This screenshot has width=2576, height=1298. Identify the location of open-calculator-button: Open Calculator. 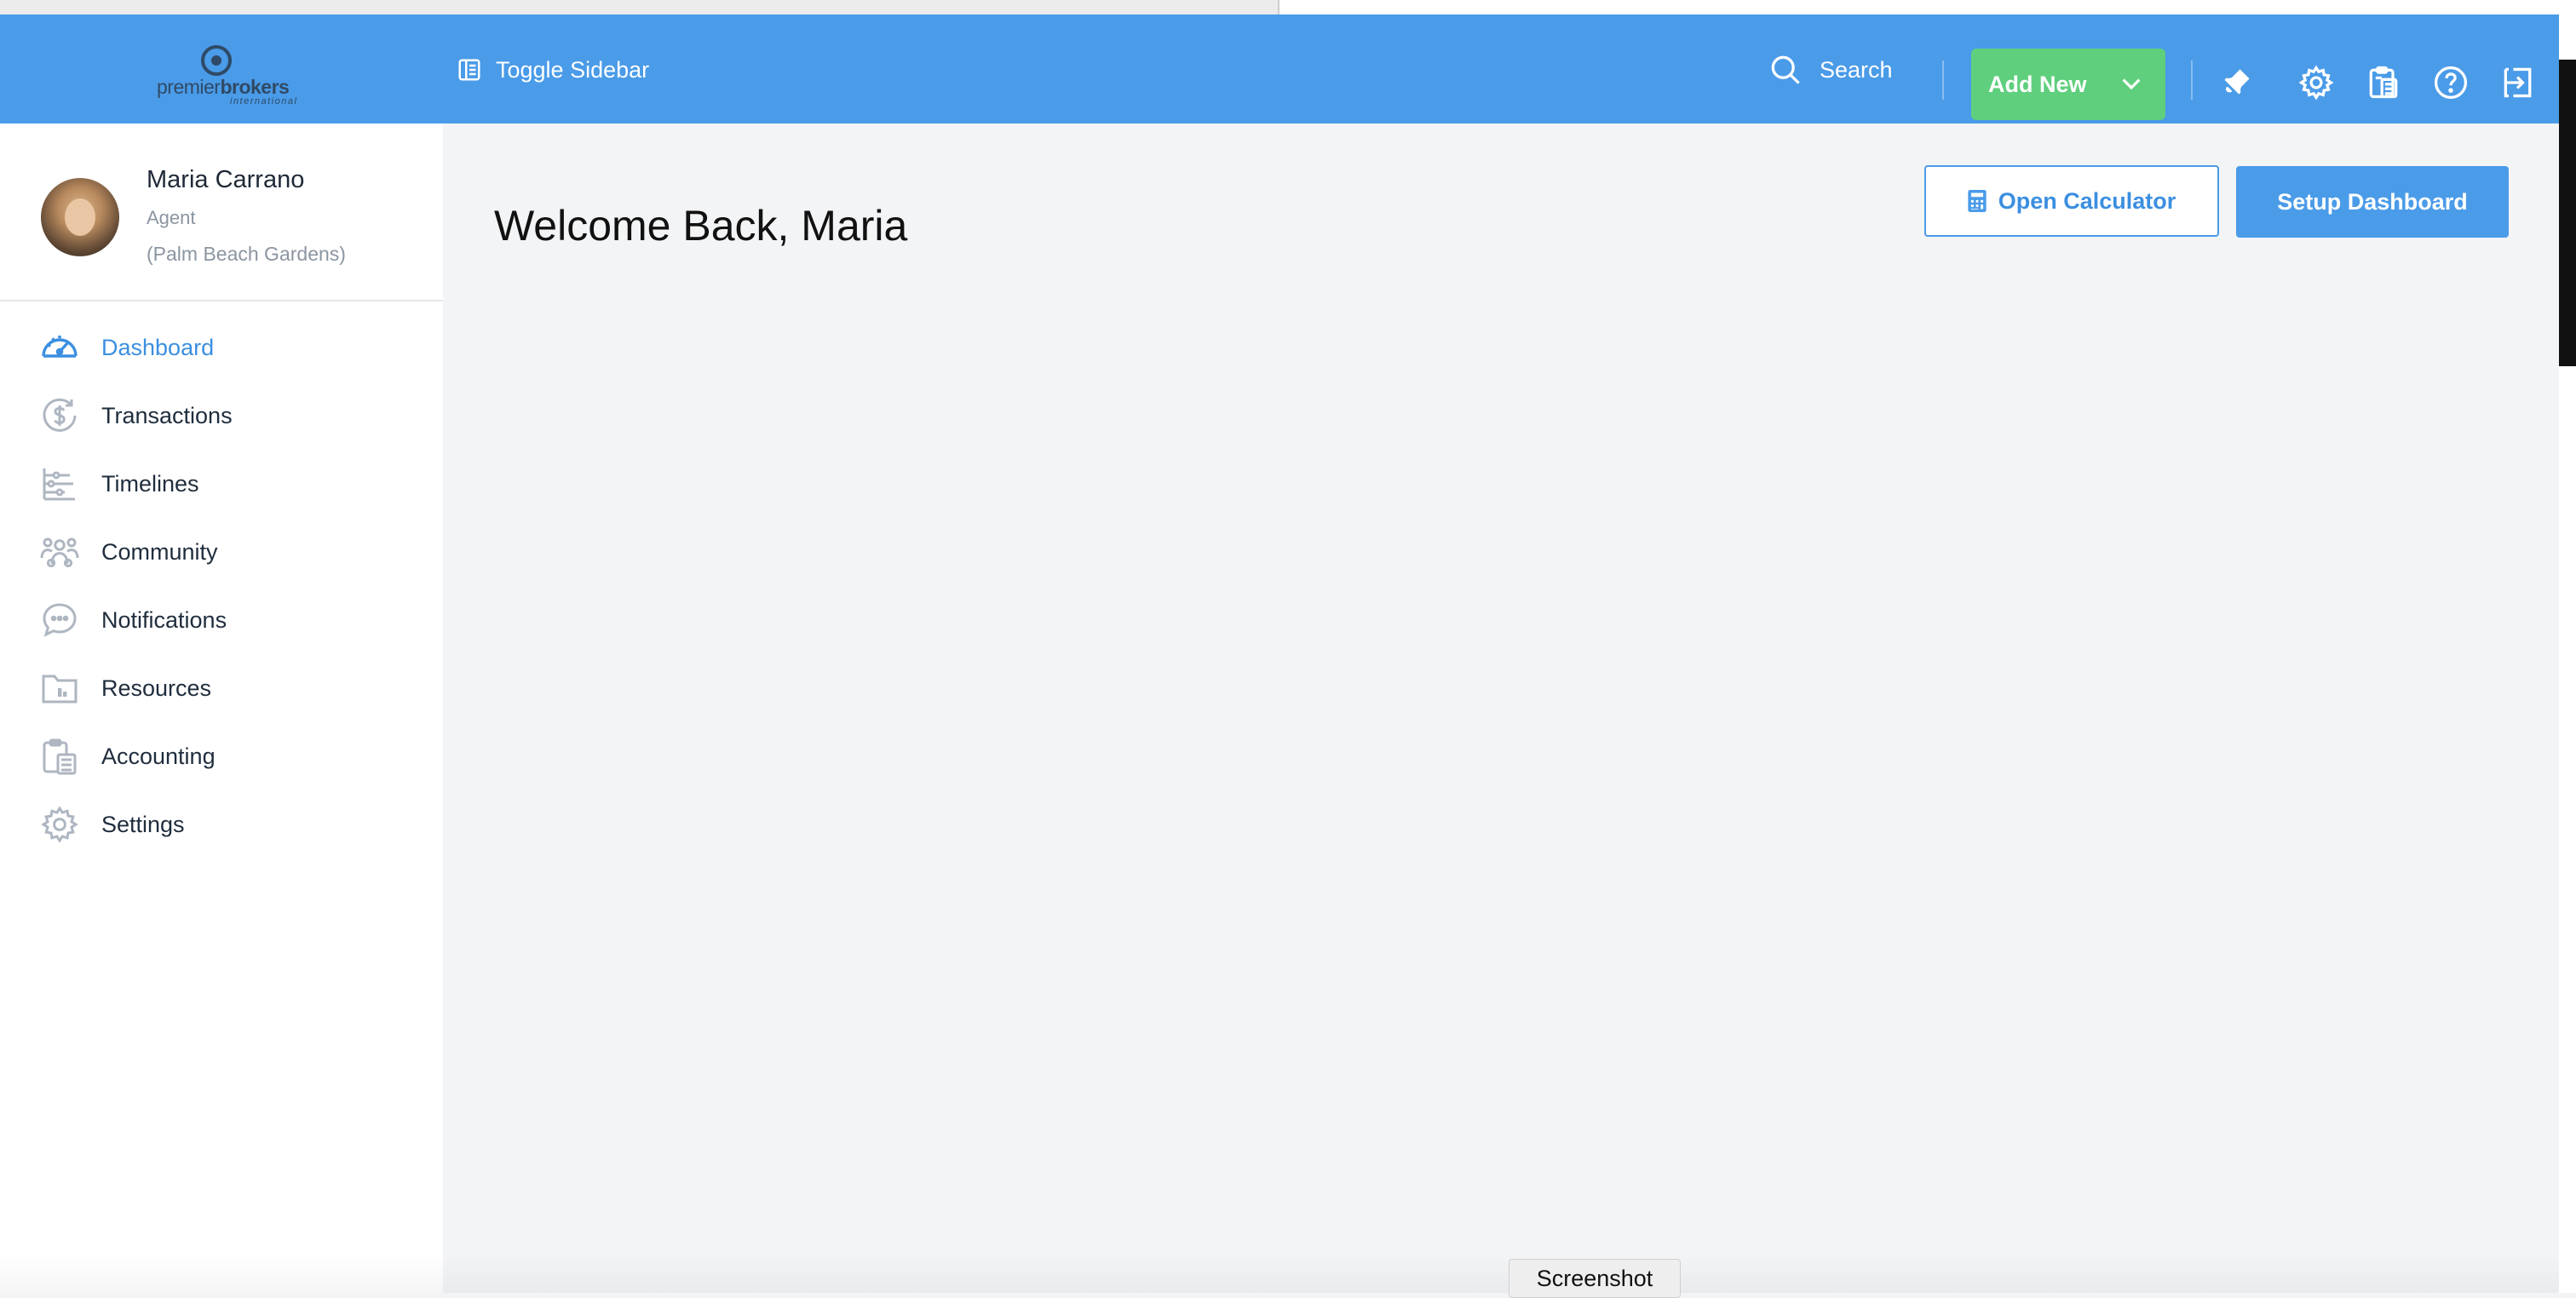
(2071, 201).